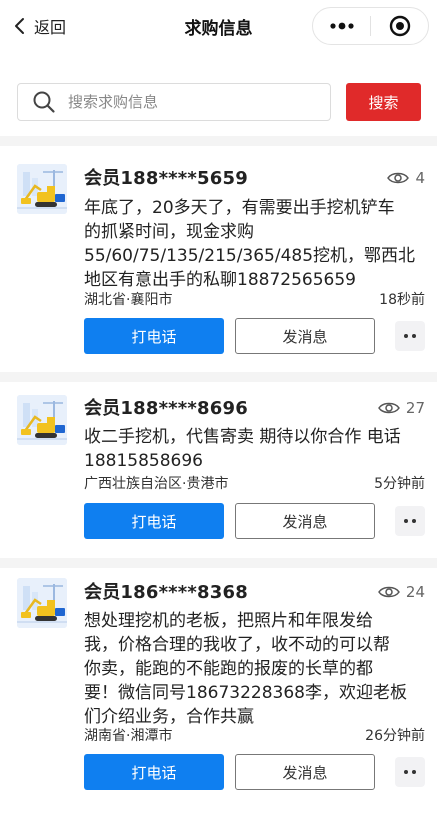  I want to click on region-label: 湖北省·襄阳市, so click(128, 300).